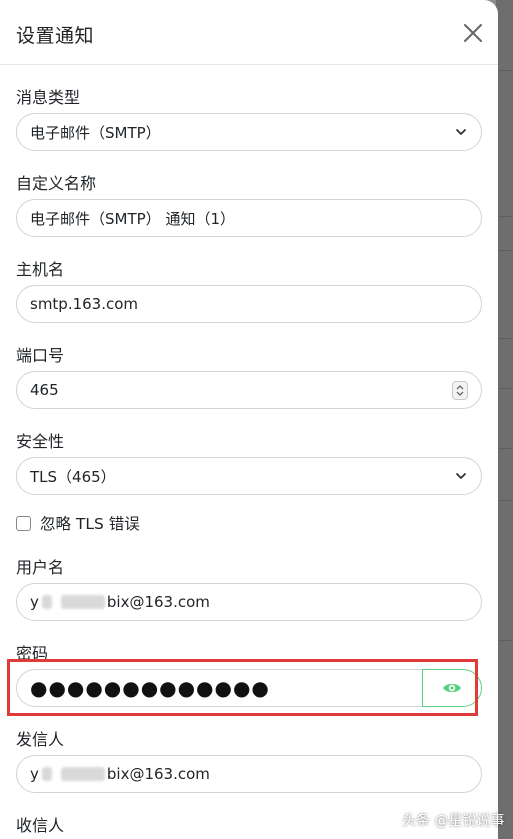 The width and height of the screenshot is (513, 839). What do you see at coordinates (48, 97) in the screenshot?
I see `notification-type-label: 消息类型` at bounding box center [48, 97].